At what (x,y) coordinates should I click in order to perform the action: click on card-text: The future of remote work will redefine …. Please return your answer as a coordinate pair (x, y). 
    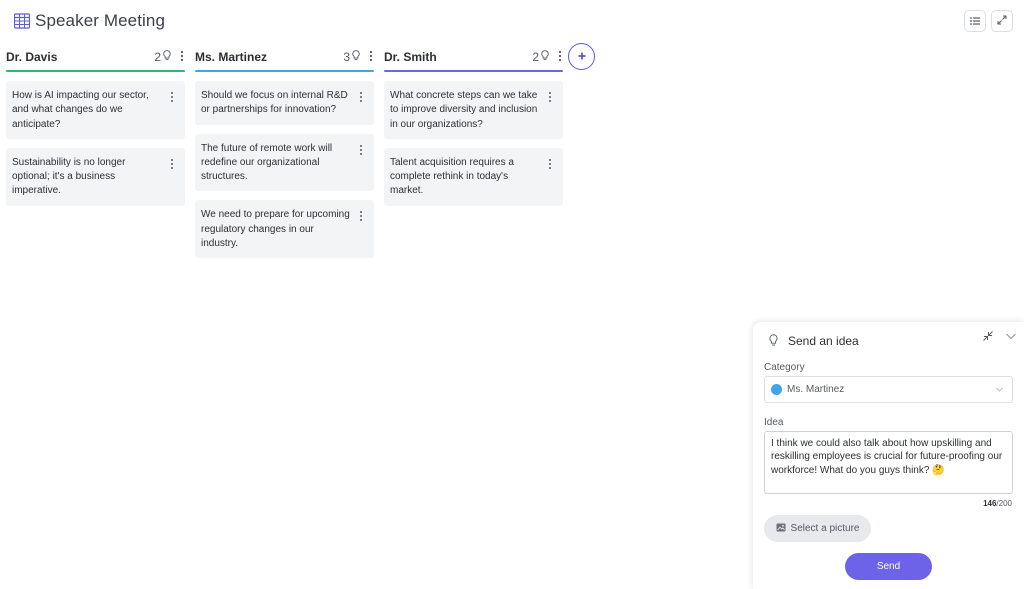
    Looking at the image, I should click on (267, 162).